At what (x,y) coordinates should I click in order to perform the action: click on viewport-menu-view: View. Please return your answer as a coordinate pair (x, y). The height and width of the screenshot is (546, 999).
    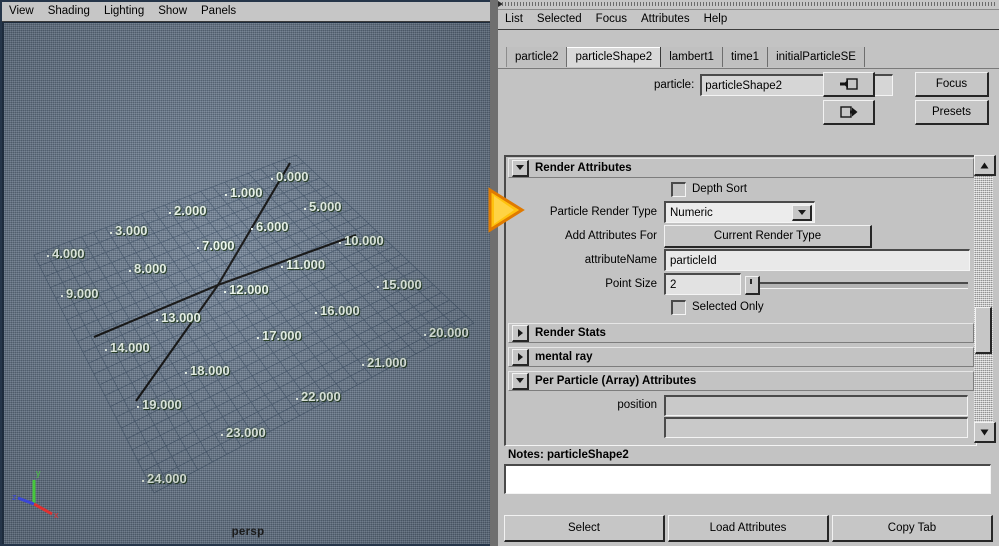
    Looking at the image, I should click on (21, 11).